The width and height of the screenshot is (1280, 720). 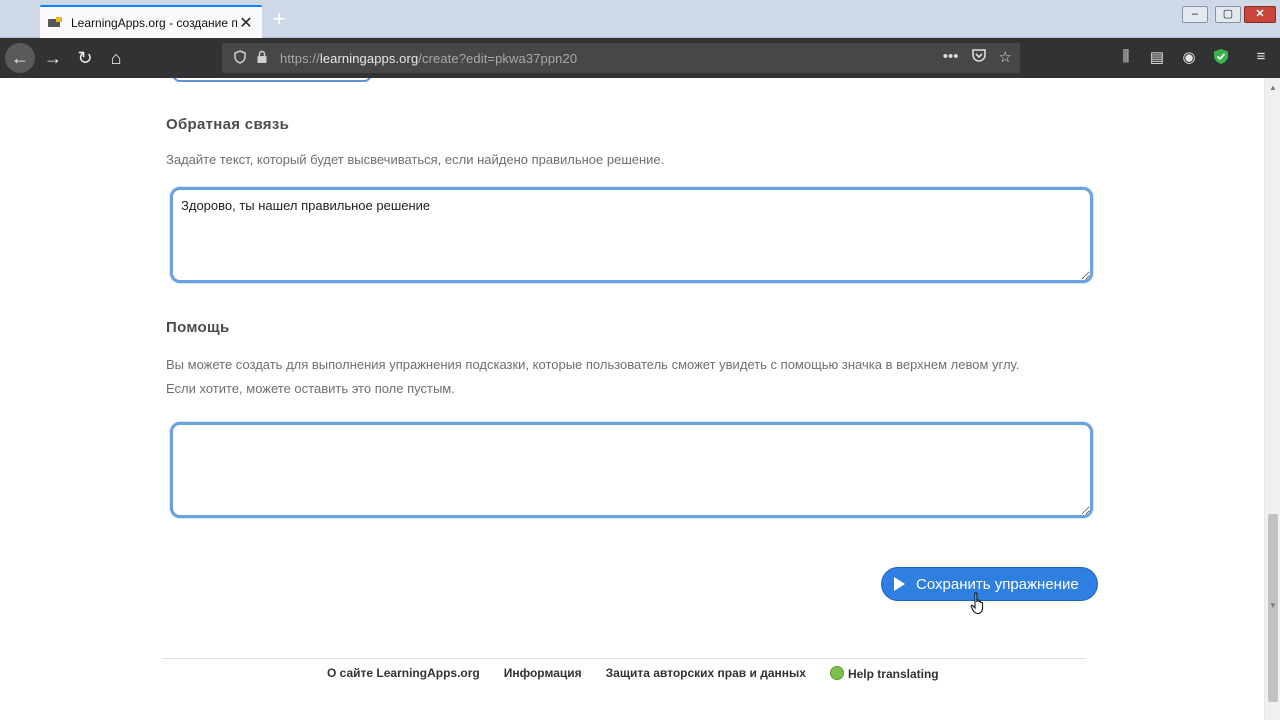 I want to click on privacy-extension-icon, so click(x=1221, y=58).